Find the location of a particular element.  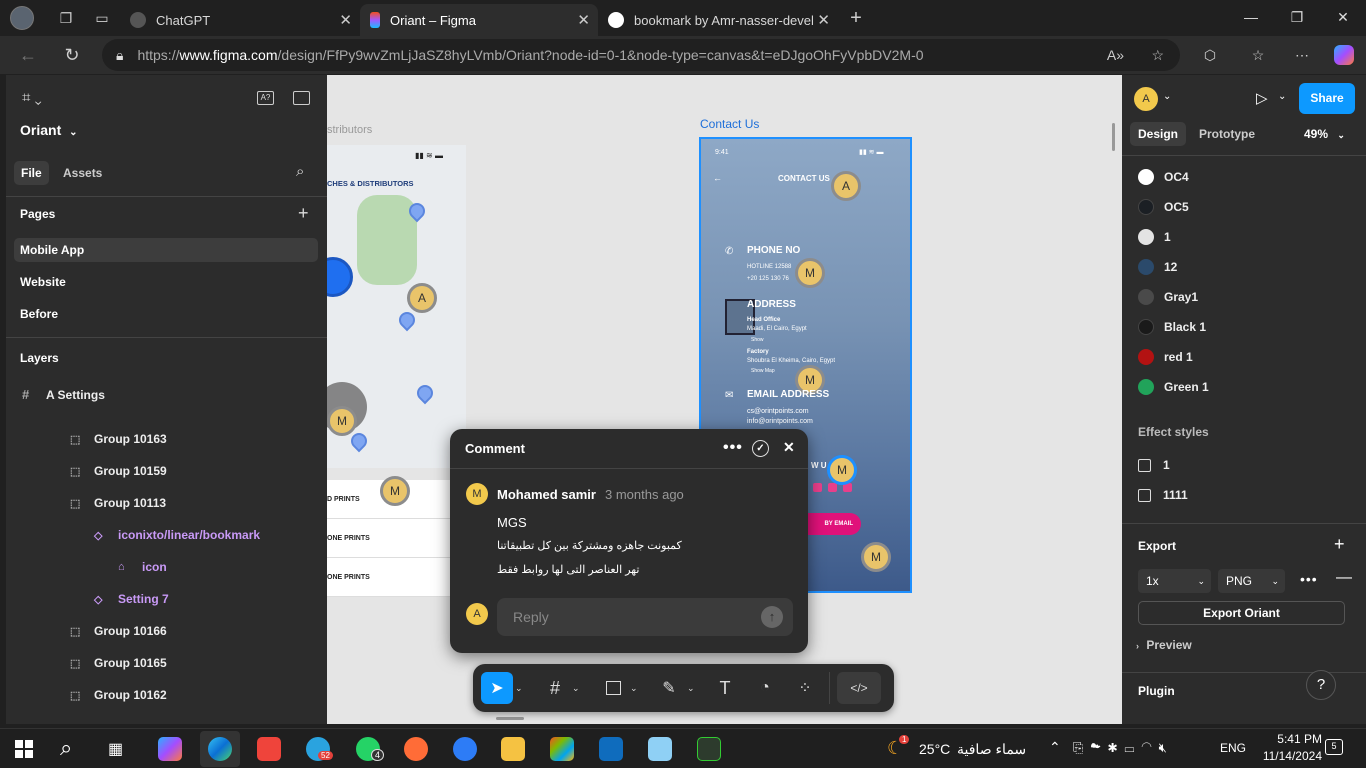

dev-mode-icon: </> is located at coordinates (859, 688).